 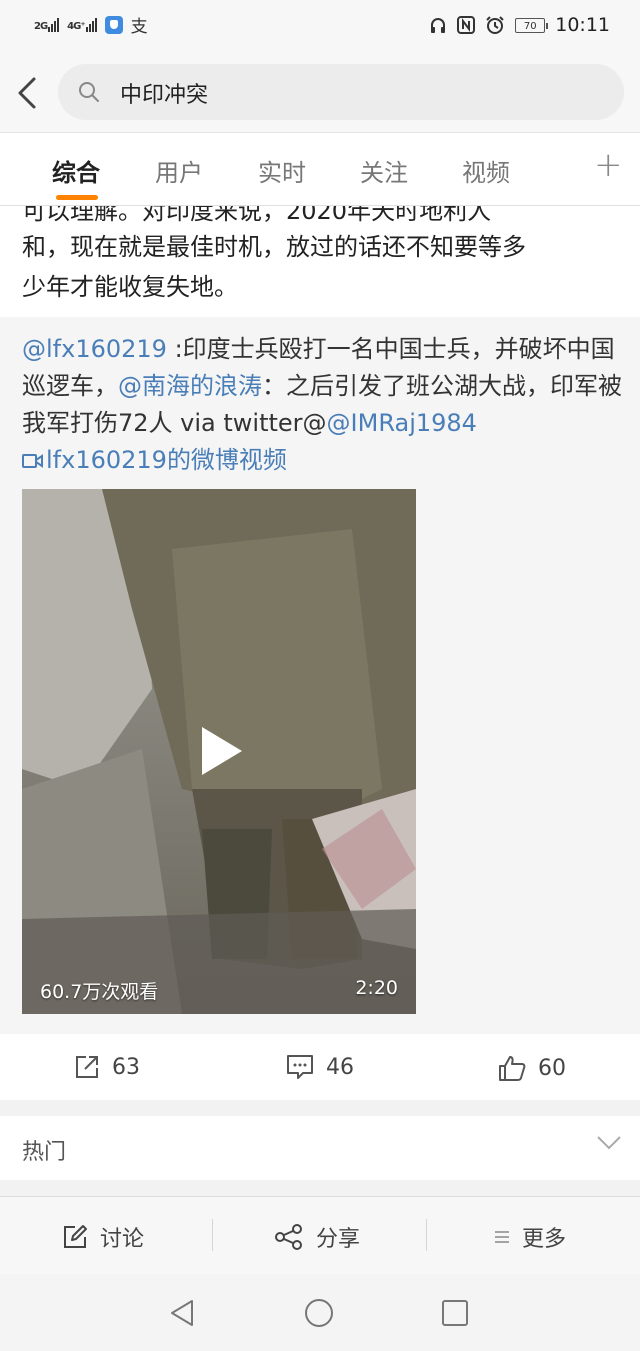 I want to click on nfc-icon, so click(x=466, y=25).